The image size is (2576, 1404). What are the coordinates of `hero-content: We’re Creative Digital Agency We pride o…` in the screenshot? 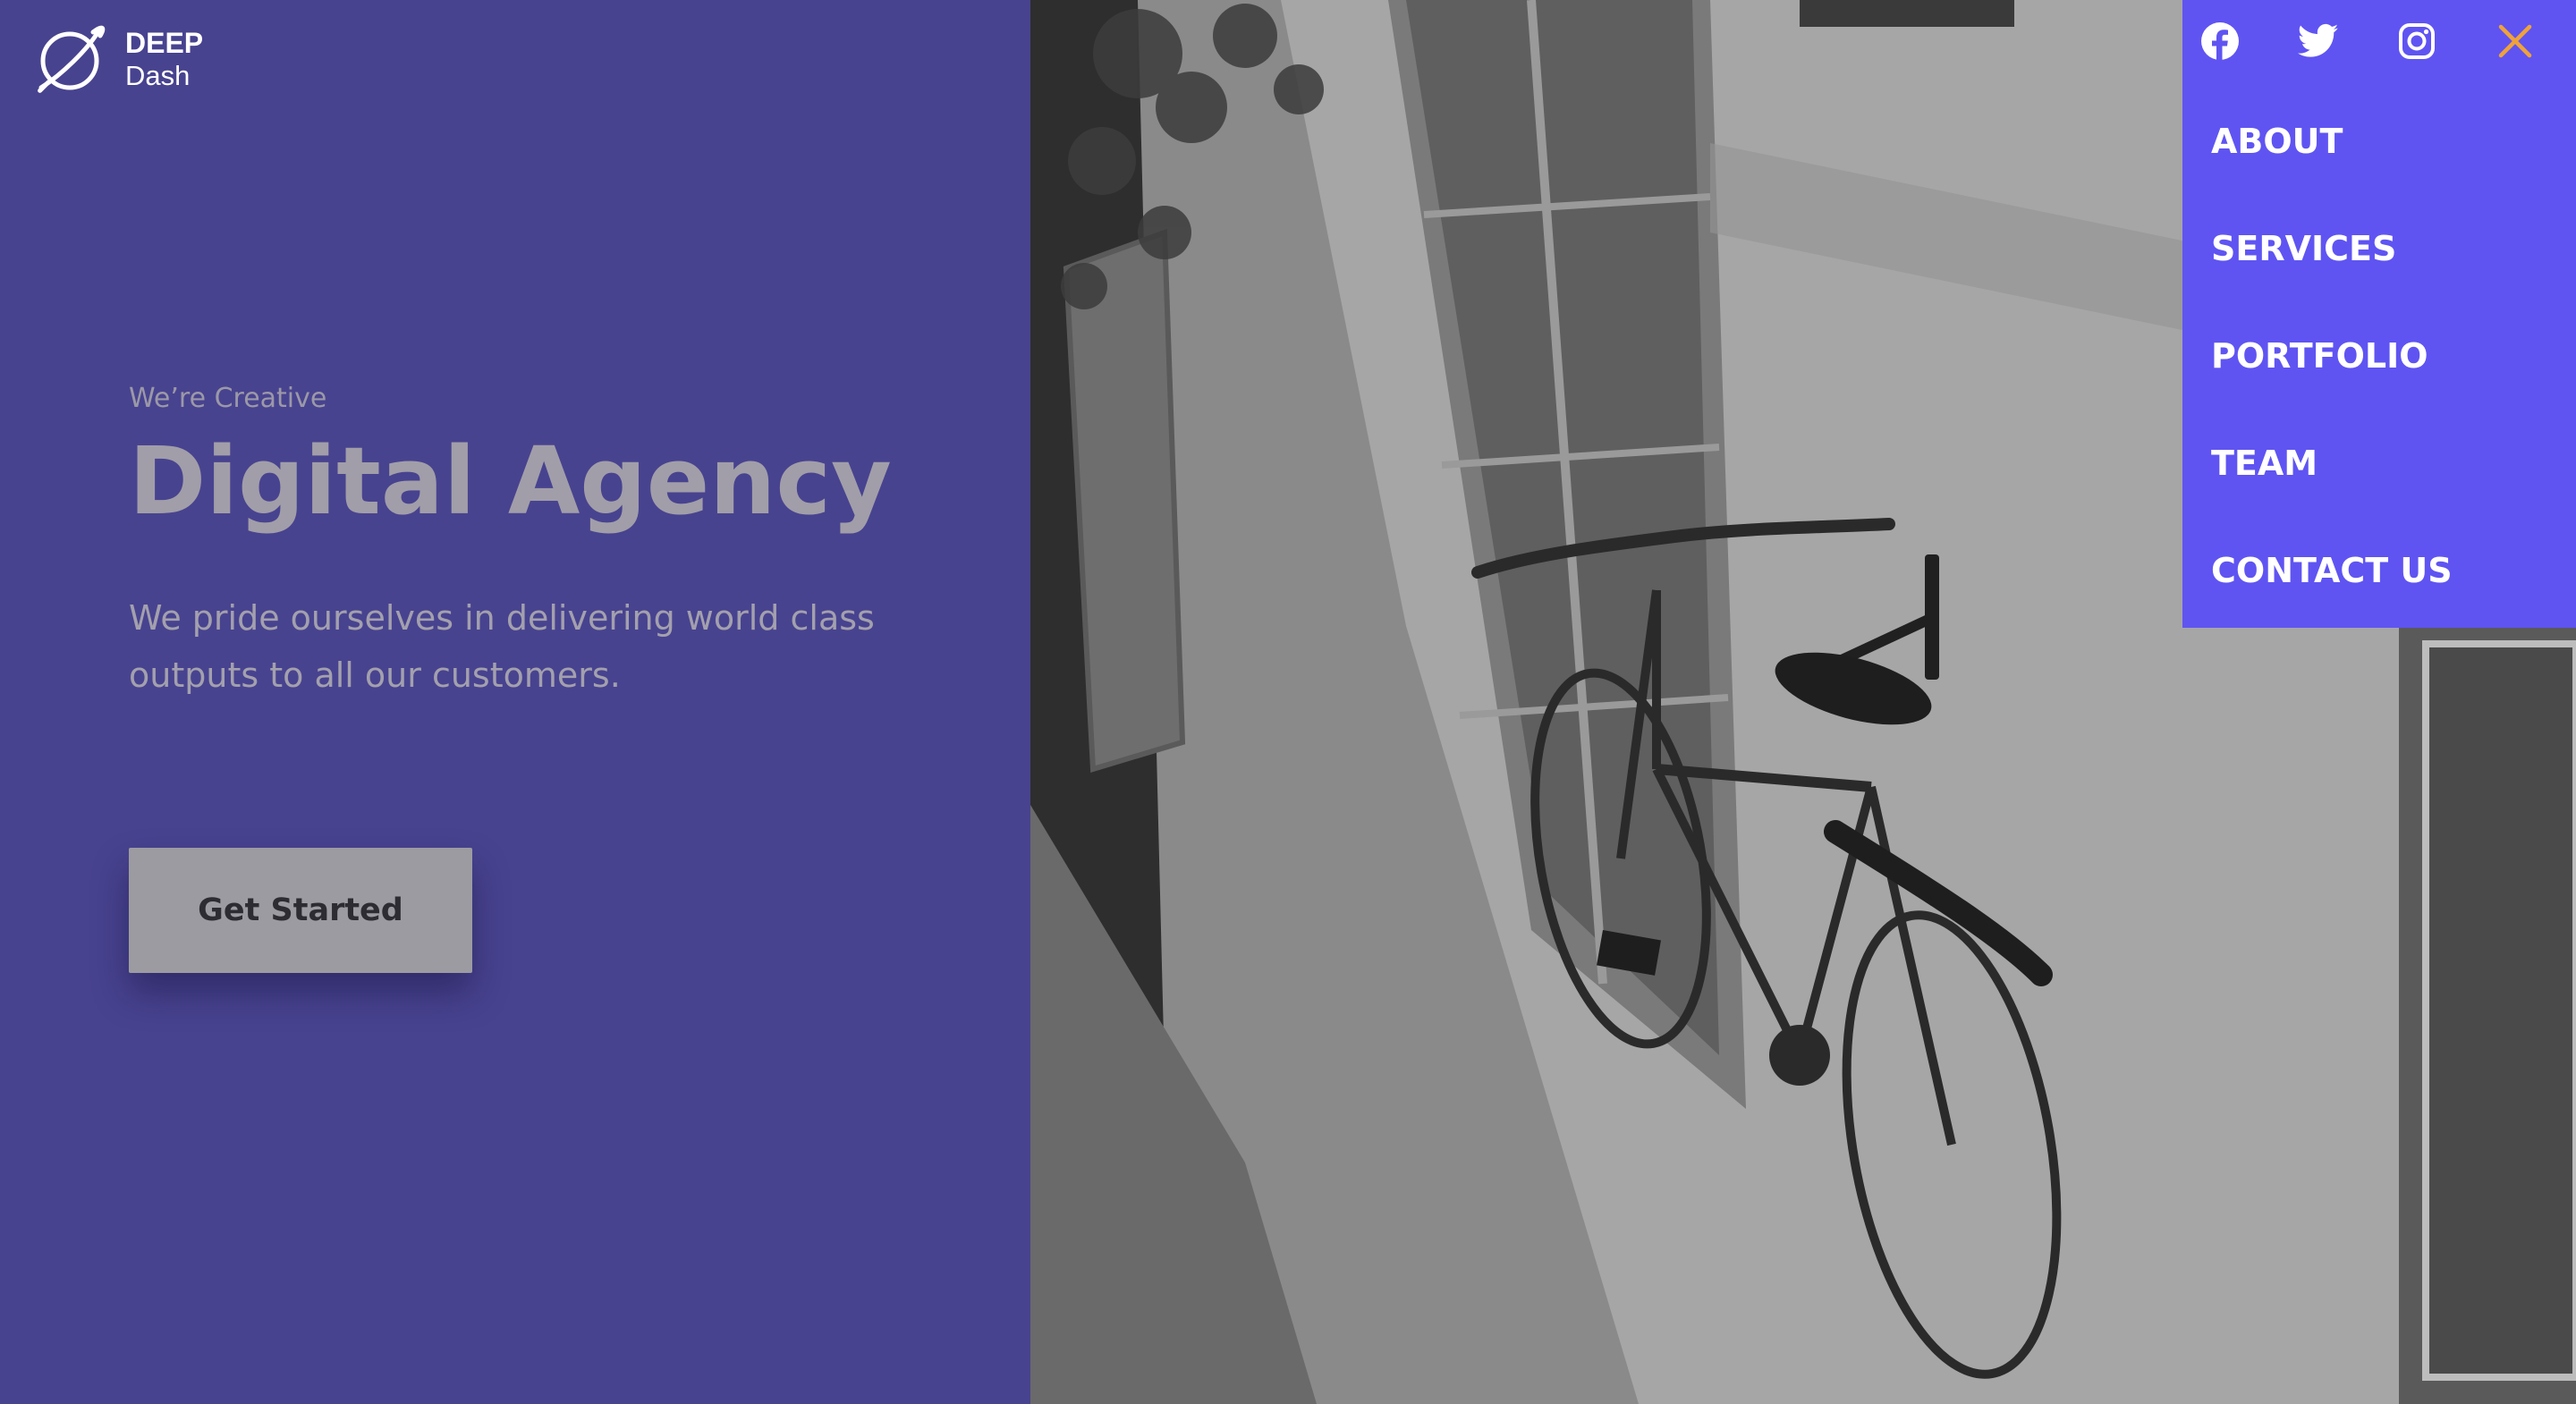 It's located at (513, 544).